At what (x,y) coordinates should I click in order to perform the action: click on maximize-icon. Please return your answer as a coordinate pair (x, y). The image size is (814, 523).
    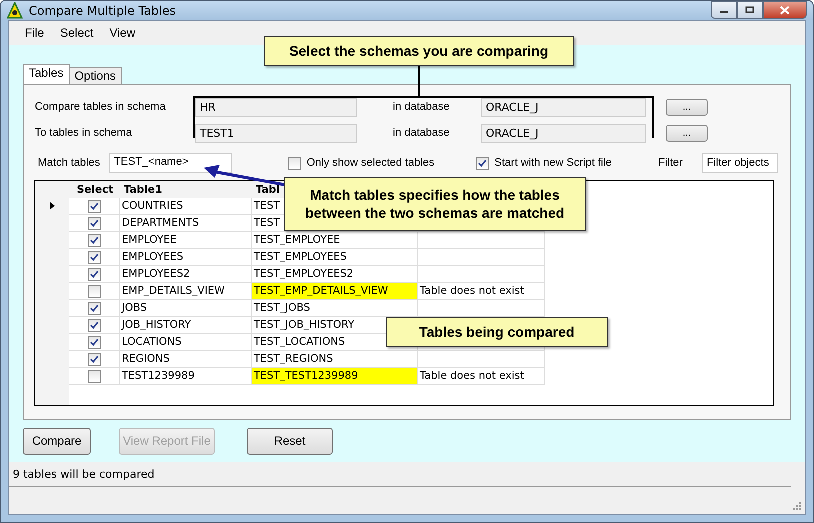
    Looking at the image, I should click on (750, 10).